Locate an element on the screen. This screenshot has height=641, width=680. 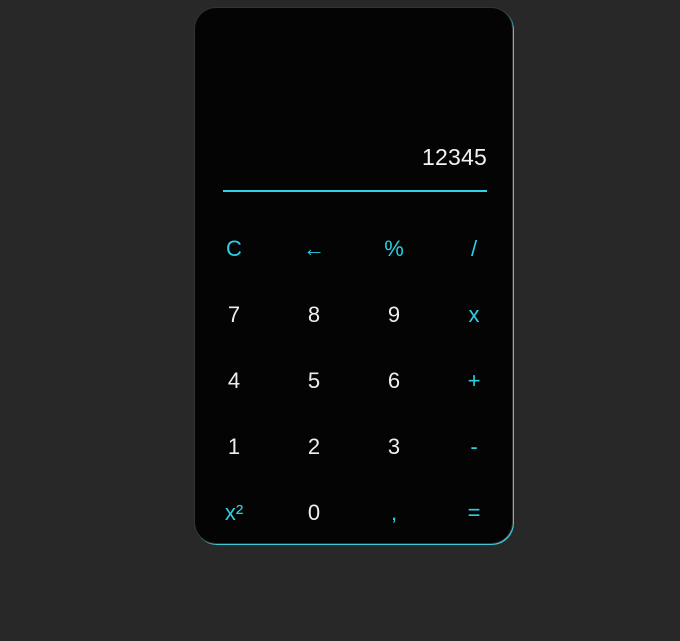
divide-button: / is located at coordinates (474, 249).